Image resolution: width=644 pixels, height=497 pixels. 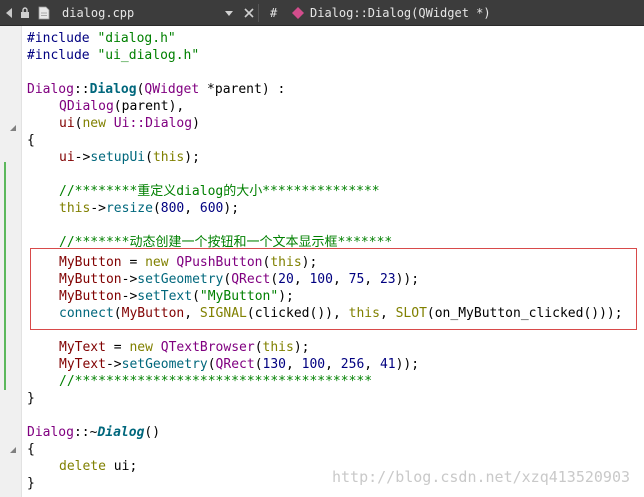 I want to click on number: 100, so click(x=313, y=364).